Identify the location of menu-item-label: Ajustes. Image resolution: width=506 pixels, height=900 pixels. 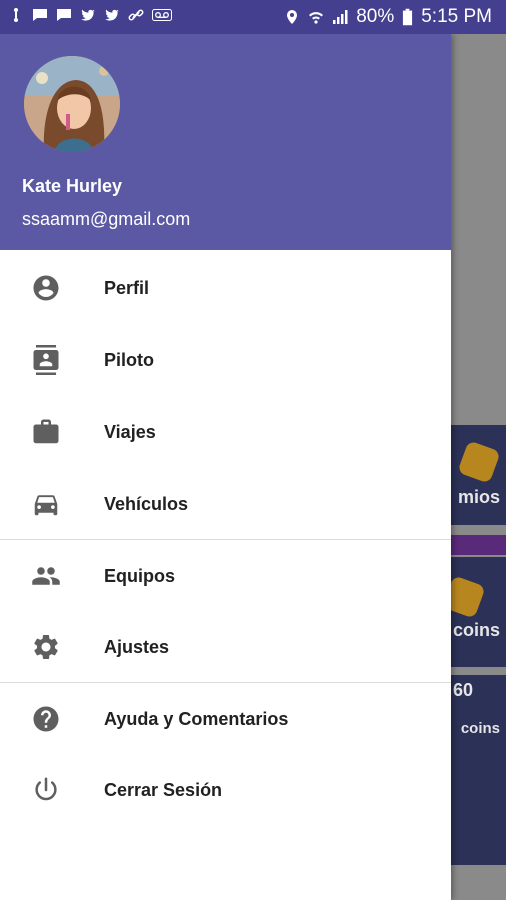
(137, 646).